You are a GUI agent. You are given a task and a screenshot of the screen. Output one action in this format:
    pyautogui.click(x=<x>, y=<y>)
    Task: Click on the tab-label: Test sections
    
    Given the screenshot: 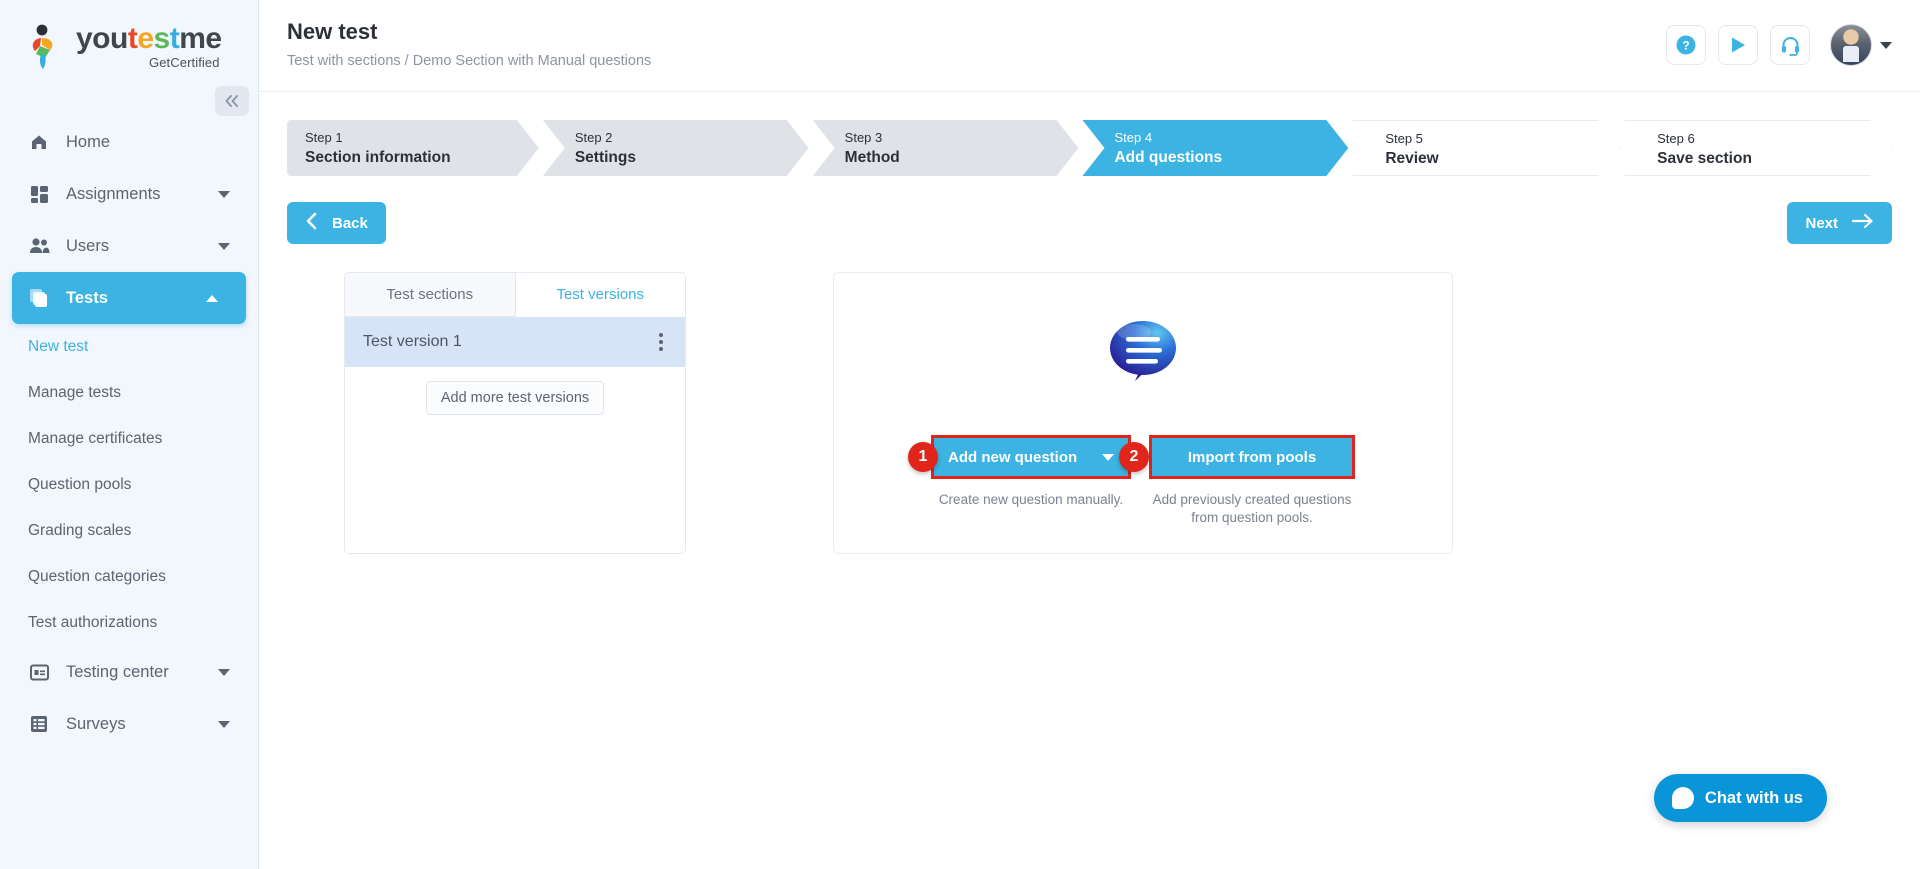 What is the action you would take?
    pyautogui.click(x=430, y=294)
    